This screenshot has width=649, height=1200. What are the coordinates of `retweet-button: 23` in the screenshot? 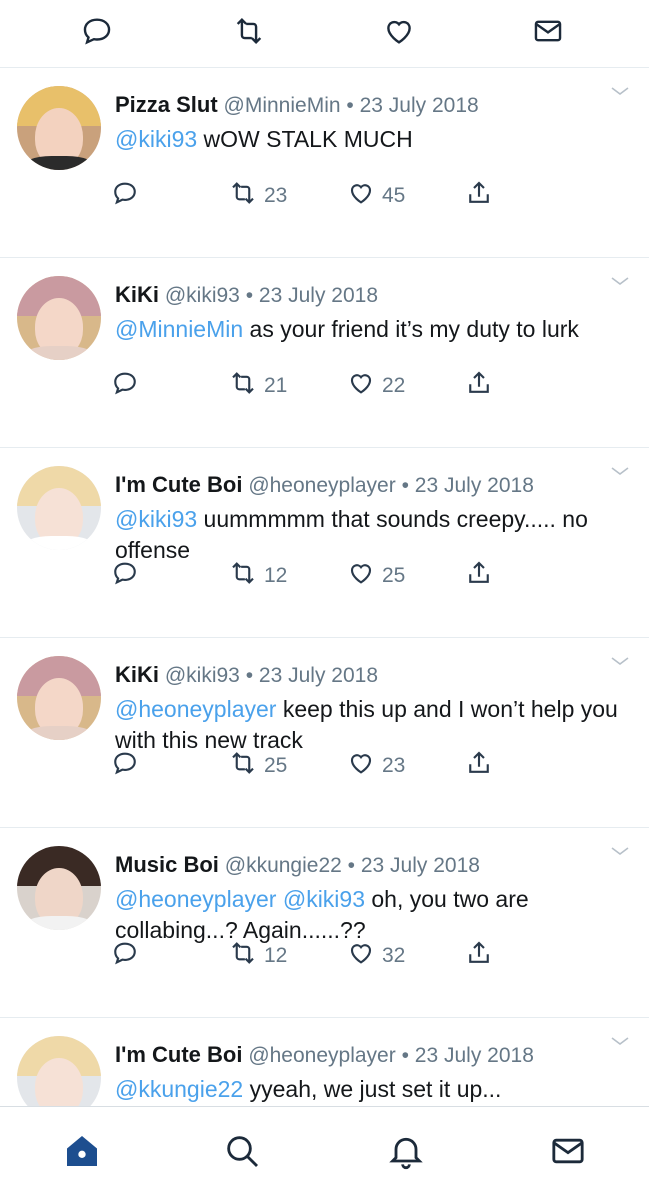 It's located at (257, 196).